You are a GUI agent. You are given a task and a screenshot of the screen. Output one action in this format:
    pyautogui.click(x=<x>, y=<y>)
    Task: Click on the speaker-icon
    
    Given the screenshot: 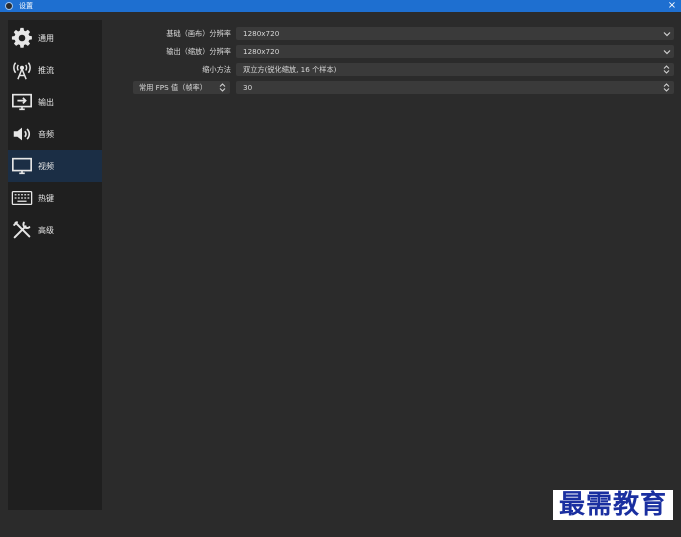 What is the action you would take?
    pyautogui.click(x=22, y=134)
    